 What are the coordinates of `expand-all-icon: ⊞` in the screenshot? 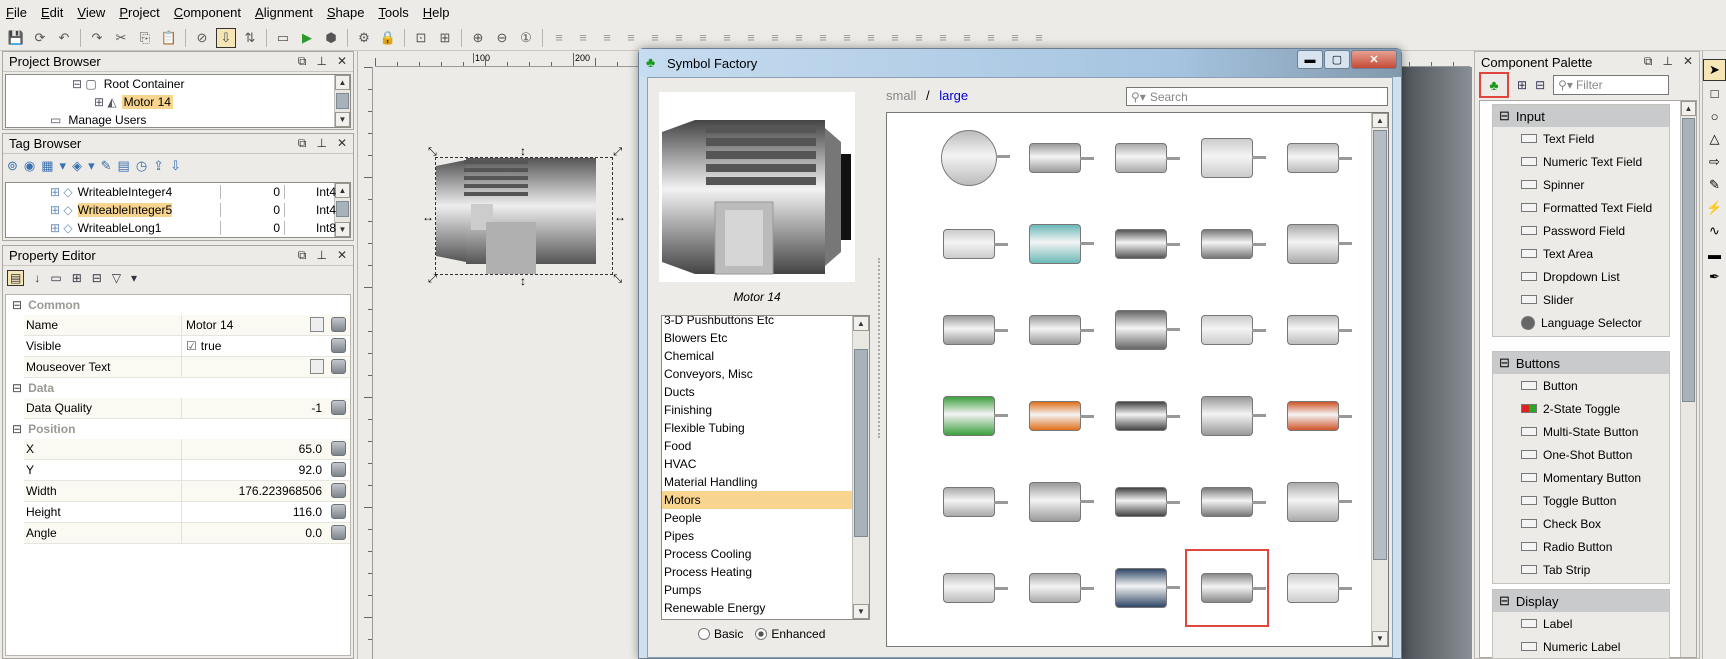 It's located at (1522, 85).